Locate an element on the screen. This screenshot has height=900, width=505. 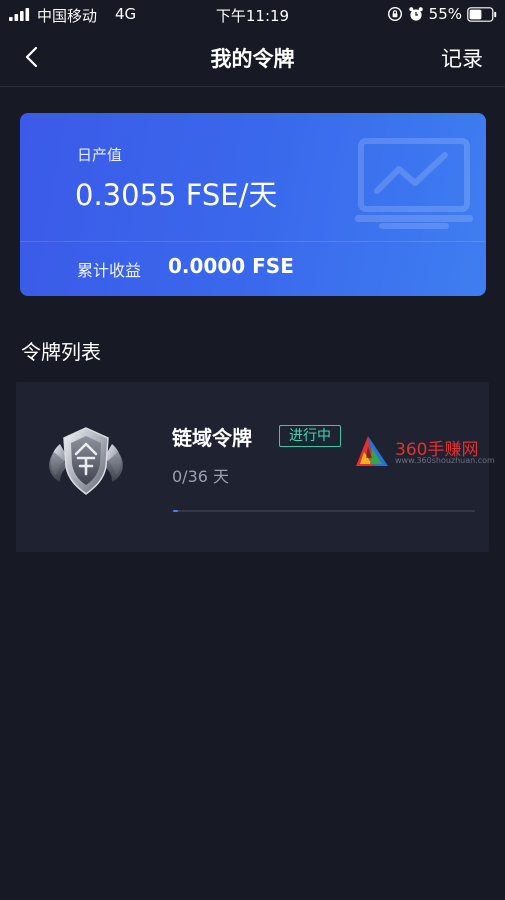
token-list-title: 令牌列表 is located at coordinates (61, 352).